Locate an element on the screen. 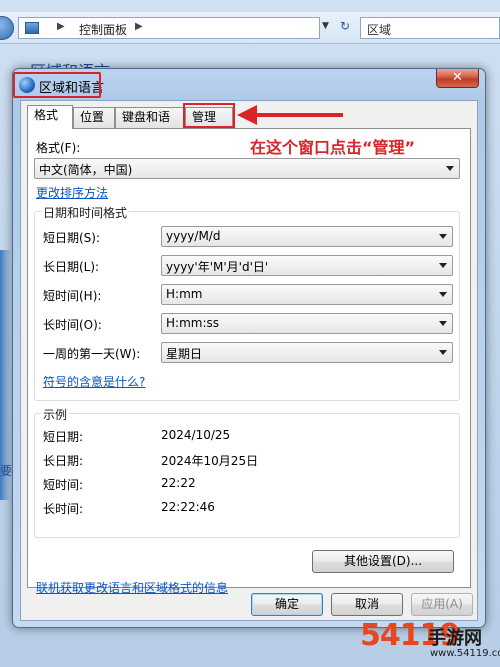 This screenshot has width=500, height=667. control-panel-icon is located at coordinates (32, 28).